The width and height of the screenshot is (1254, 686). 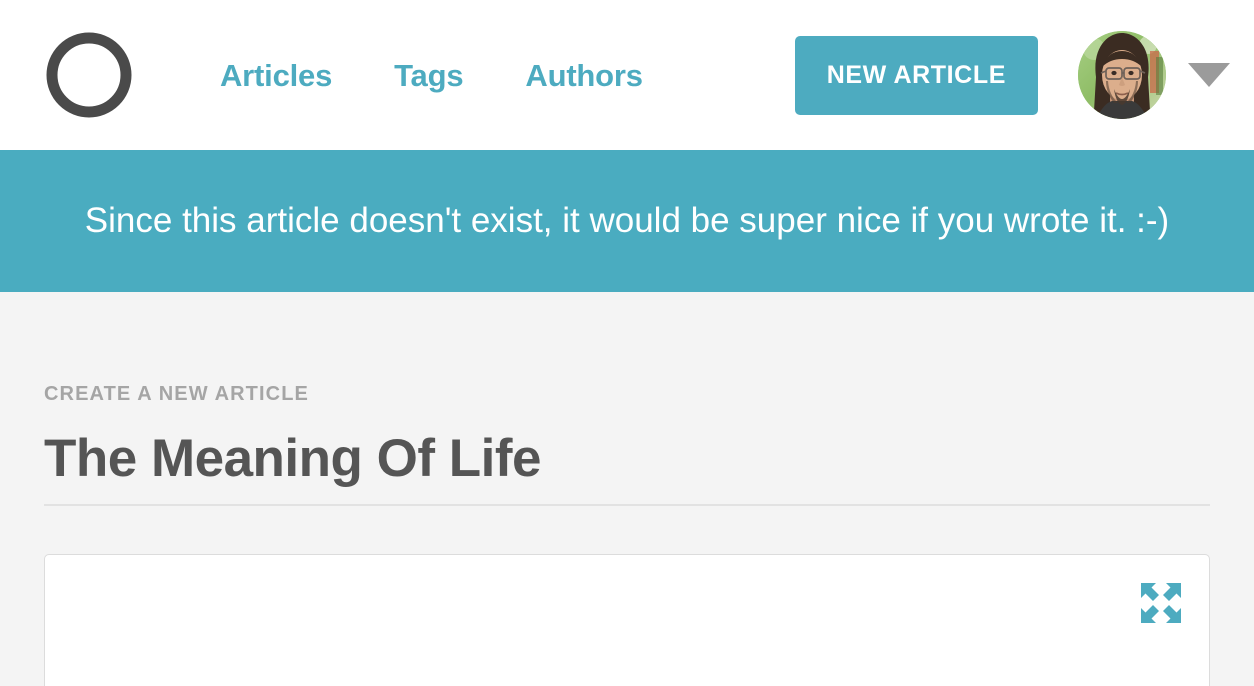 I want to click on header-actions: NEW ARTICLE, so click(x=1012, y=75).